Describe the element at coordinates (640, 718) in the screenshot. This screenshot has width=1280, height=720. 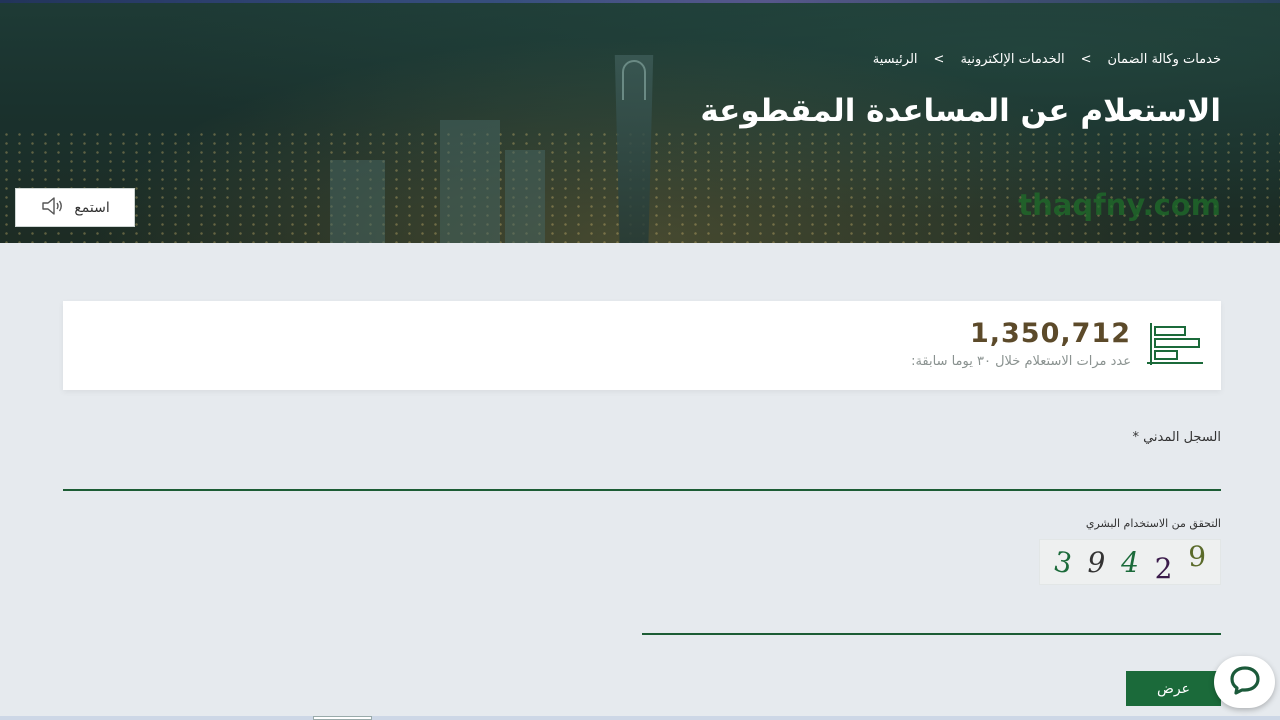
I see `taskbar-strip` at that location.